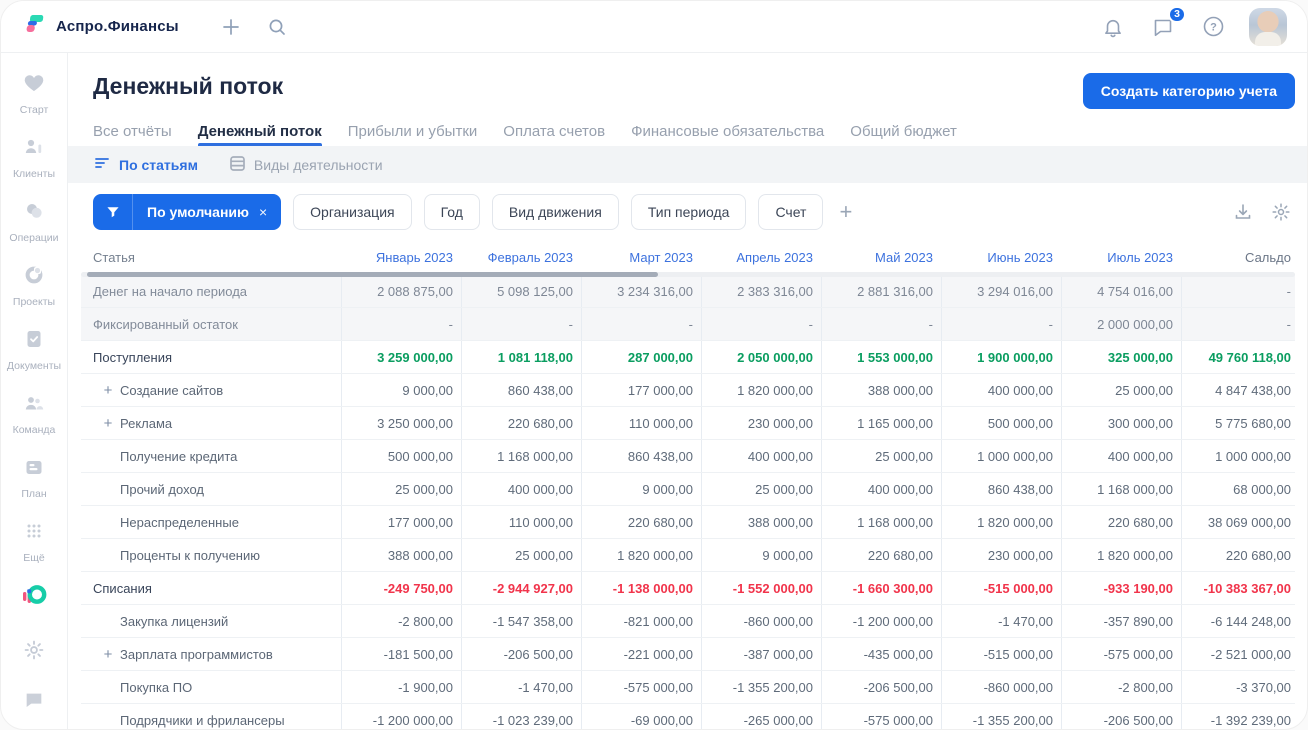 The image size is (1308, 730). Describe the element at coordinates (202, 720) in the screenshot. I see `row-label: Подрядчики и фрилансеры` at that location.